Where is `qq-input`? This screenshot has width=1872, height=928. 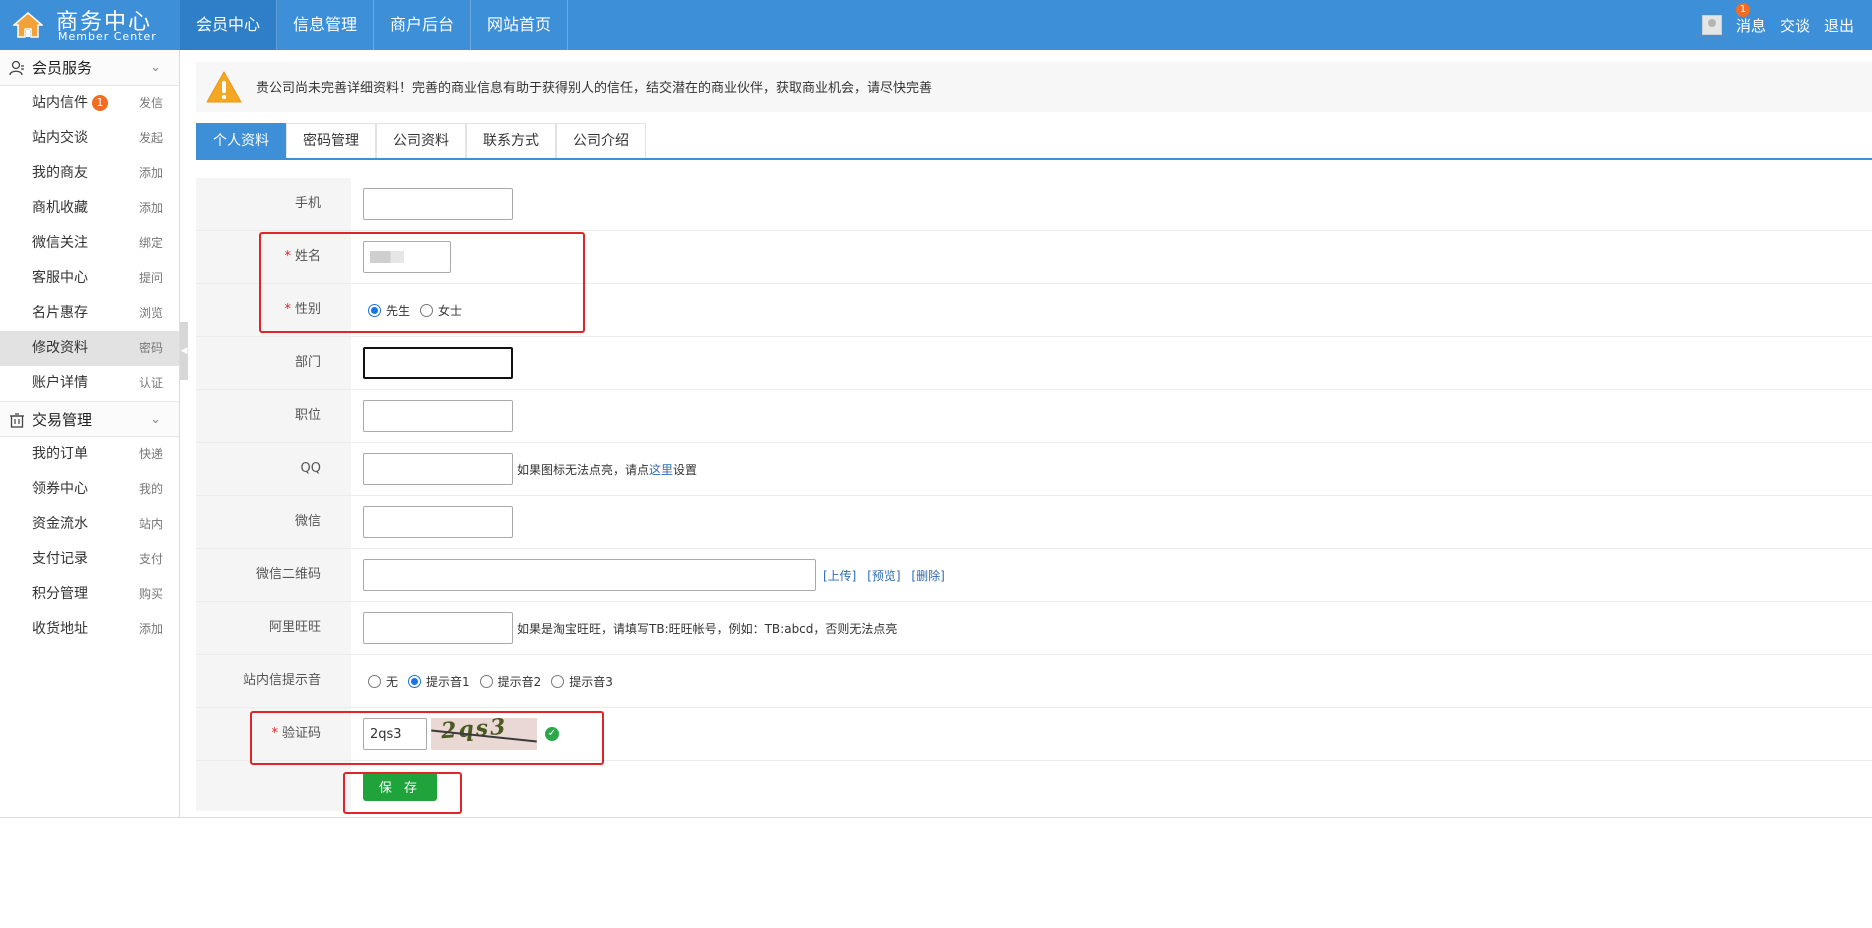
qq-input is located at coordinates (438, 469).